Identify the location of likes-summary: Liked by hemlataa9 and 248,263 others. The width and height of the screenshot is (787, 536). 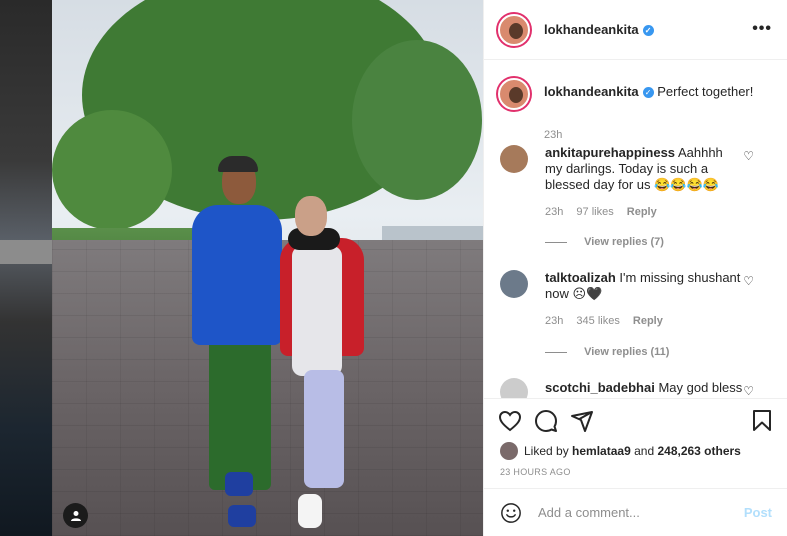
(620, 451).